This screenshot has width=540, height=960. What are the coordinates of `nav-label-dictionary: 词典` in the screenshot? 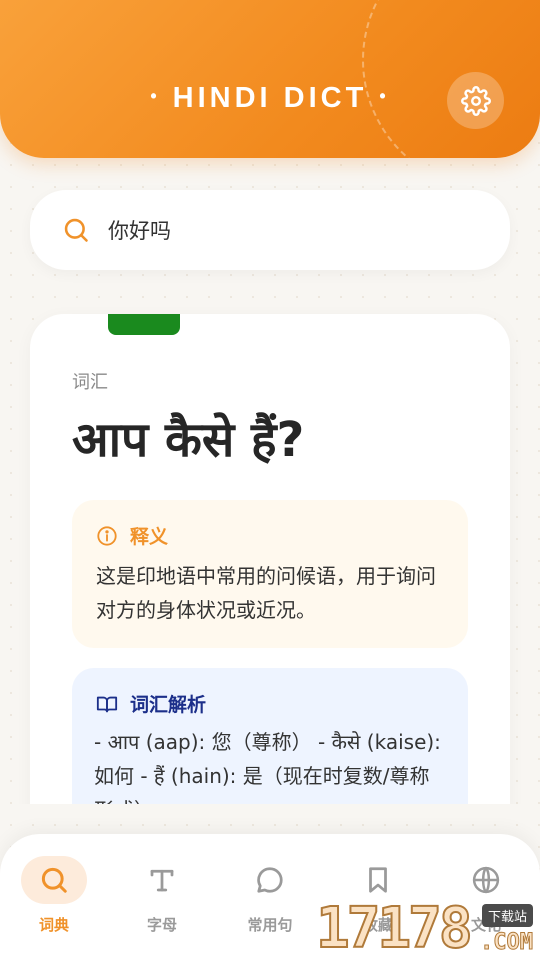 It's located at (53, 925).